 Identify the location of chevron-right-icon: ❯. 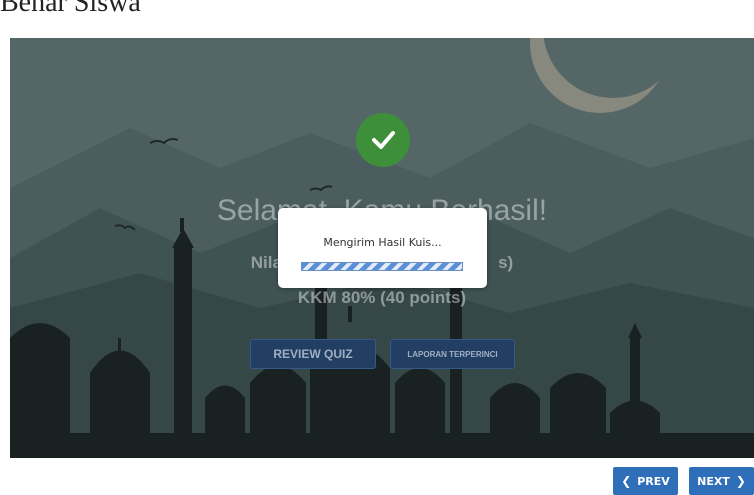
(740, 481).